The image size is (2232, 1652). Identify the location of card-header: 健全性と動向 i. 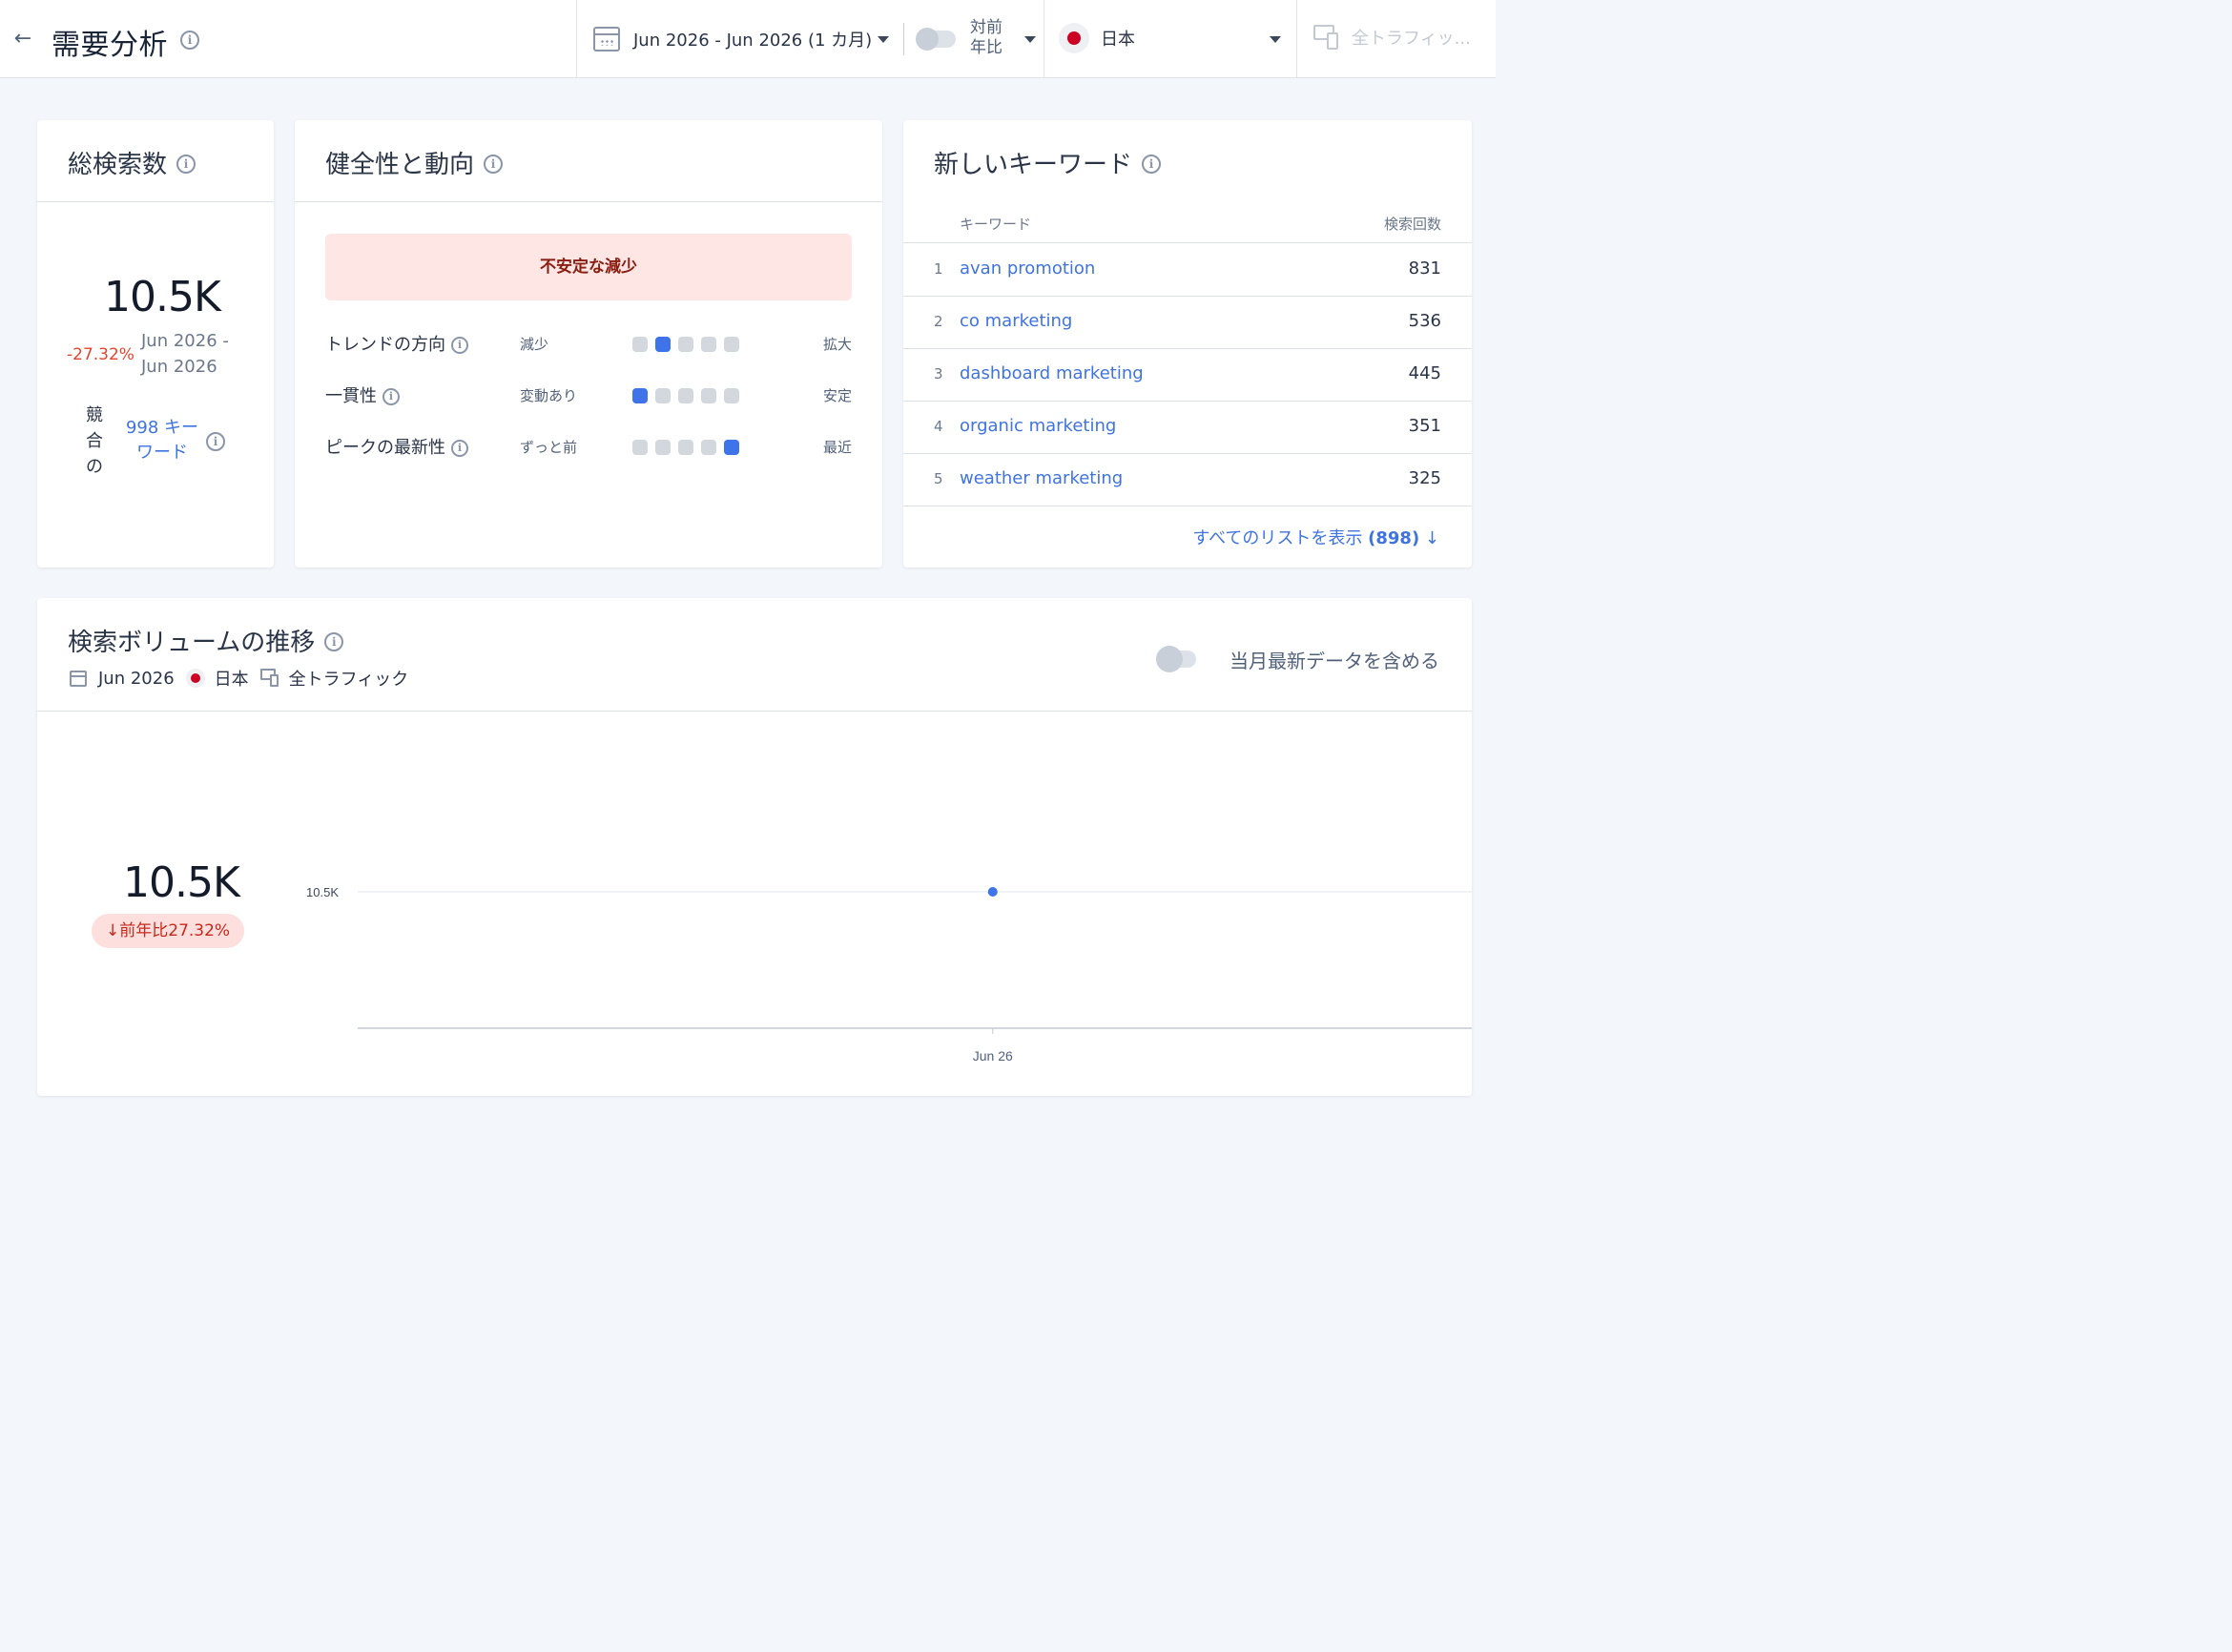
(588, 161).